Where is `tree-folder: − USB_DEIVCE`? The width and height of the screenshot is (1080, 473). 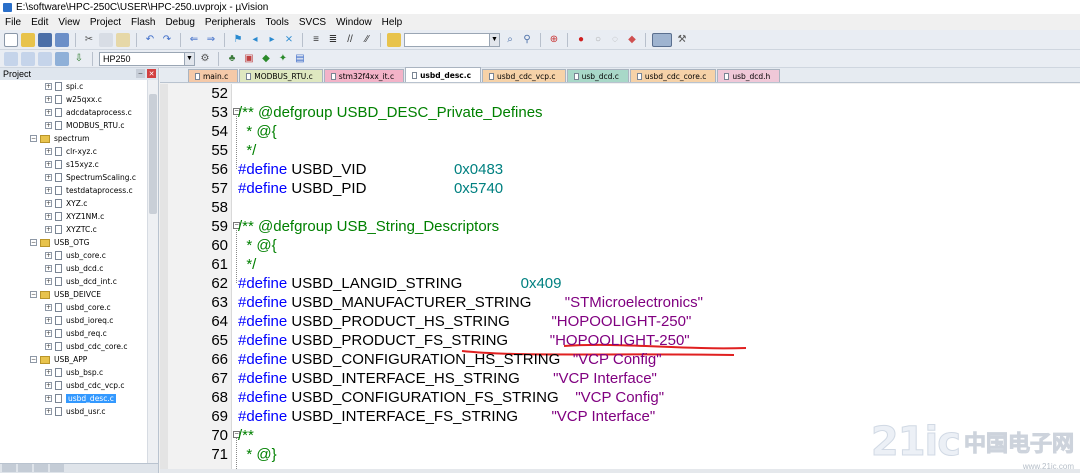
tree-folder: − USB_DEIVCE is located at coordinates (79, 294).